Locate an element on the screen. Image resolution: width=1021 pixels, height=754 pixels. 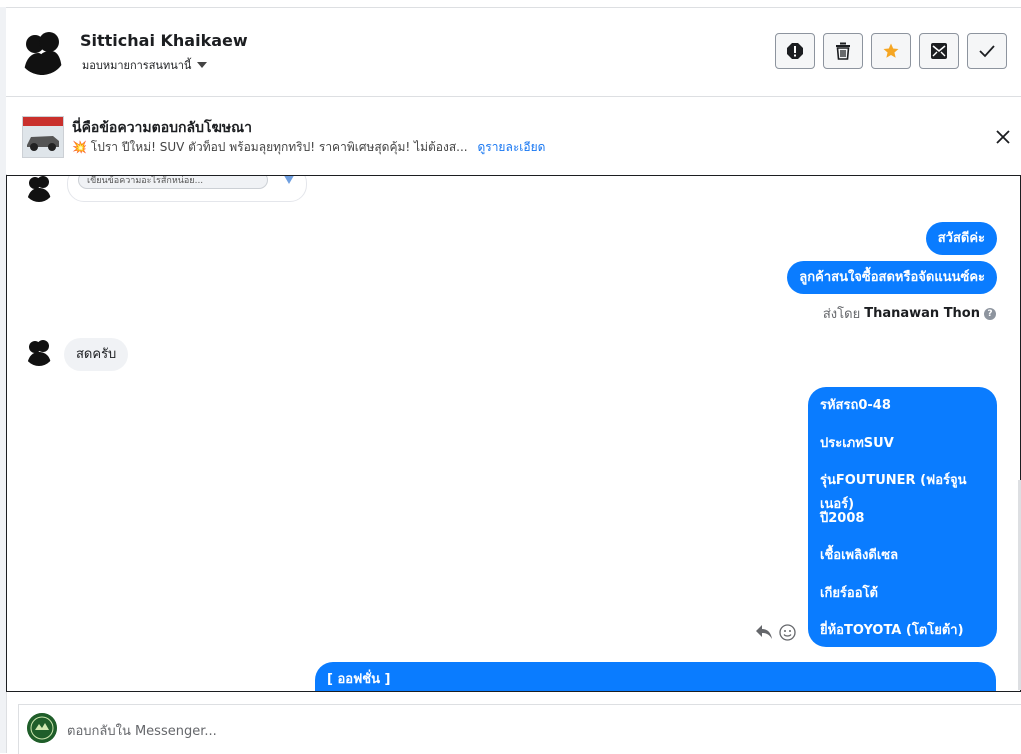
sent-by-prefix: ส่งโดย is located at coordinates (841, 314).